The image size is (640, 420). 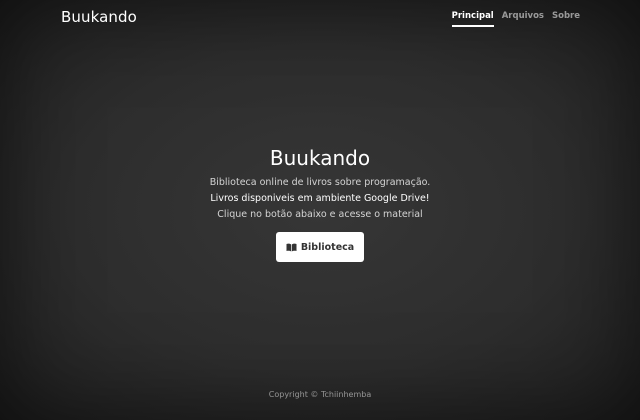 I want to click on brand-title: Buukando, so click(x=99, y=17).